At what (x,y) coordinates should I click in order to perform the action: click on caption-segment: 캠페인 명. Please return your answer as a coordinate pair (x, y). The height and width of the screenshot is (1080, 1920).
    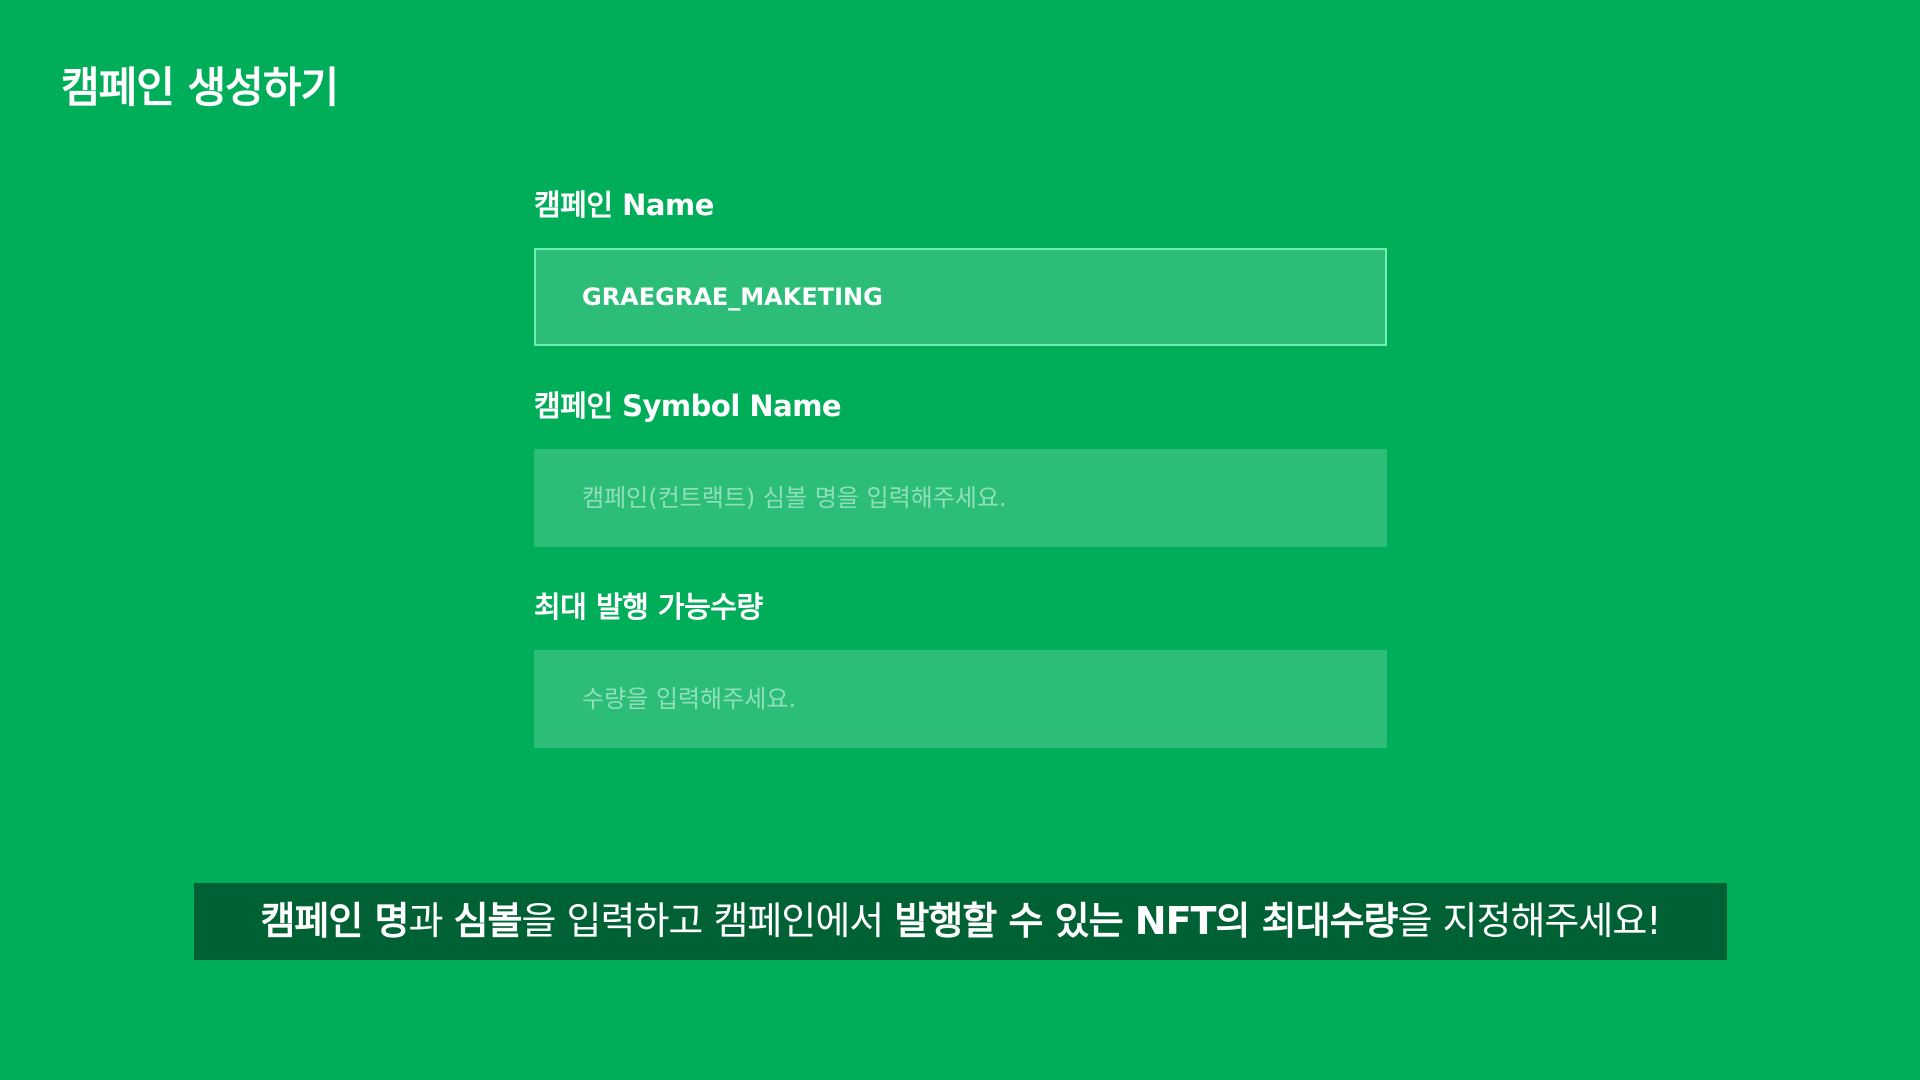
    Looking at the image, I should click on (334, 921).